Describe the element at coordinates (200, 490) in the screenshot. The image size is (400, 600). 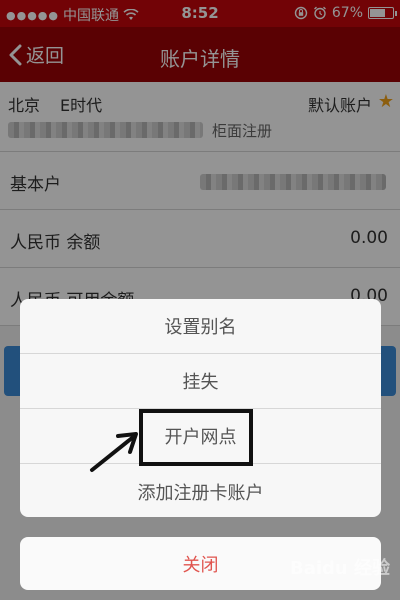
I see `action-add-registered-card: 添加注册卡账户` at that location.